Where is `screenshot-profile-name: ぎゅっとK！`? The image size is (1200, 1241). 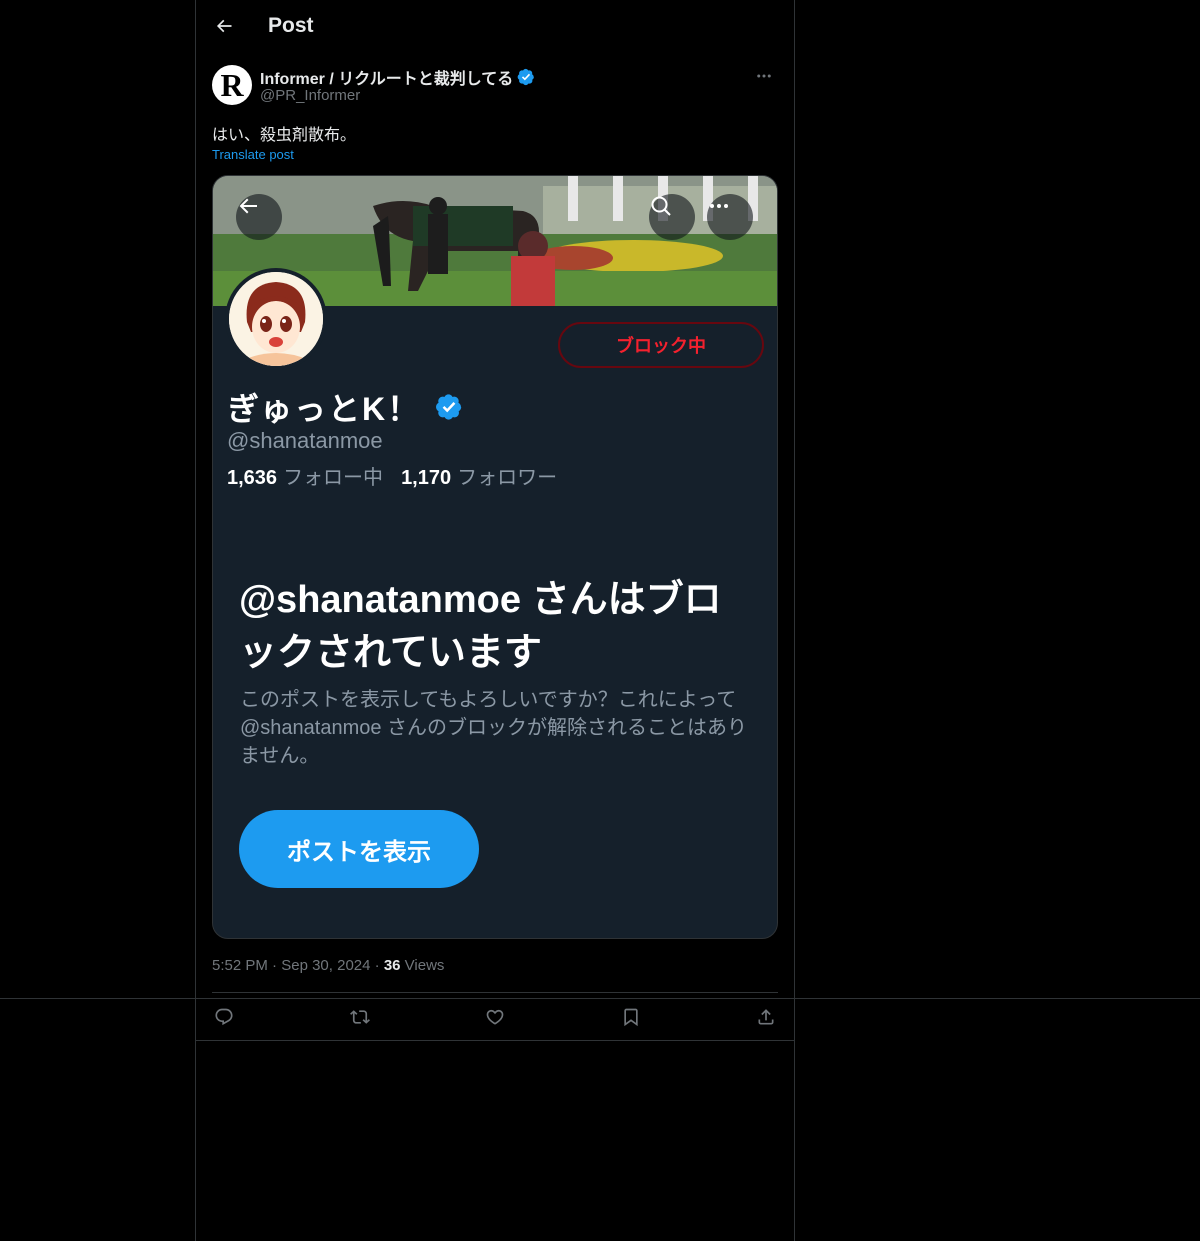
screenshot-profile-name: ぎゅっとK！ is located at coordinates (324, 409).